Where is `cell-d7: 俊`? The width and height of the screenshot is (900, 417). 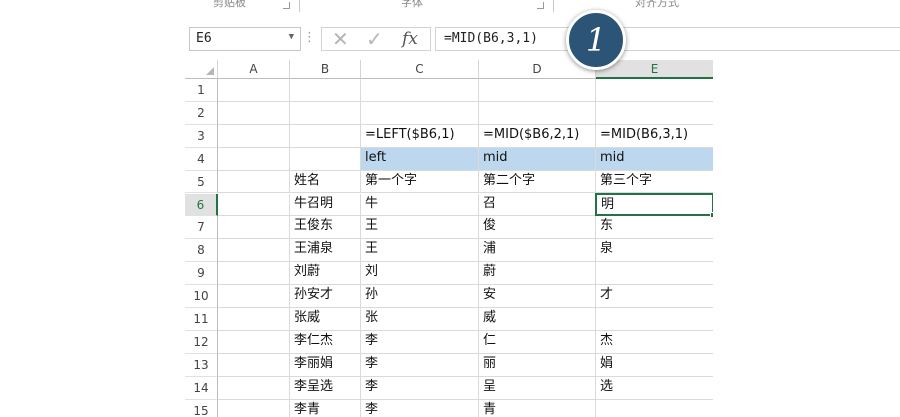 cell-d7: 俊 is located at coordinates (537, 228).